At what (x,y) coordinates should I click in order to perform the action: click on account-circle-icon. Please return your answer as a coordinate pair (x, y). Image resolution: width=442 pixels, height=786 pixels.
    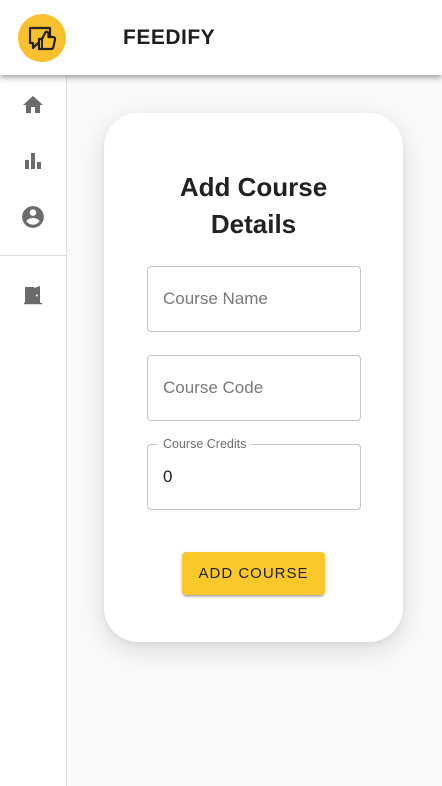
    Looking at the image, I should click on (33, 217).